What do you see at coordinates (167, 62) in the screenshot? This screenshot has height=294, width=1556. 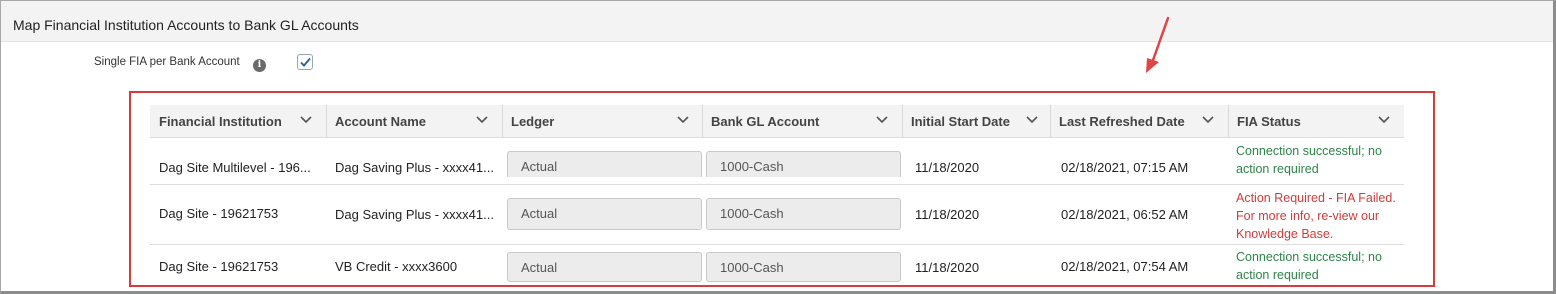 I see `single-fia-label: Single FIA per Bank Account` at bounding box center [167, 62].